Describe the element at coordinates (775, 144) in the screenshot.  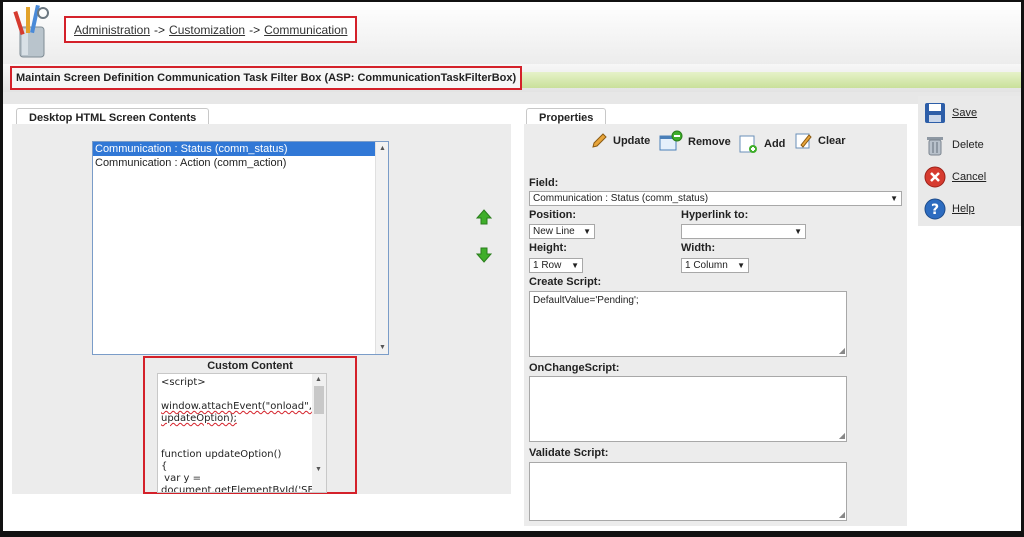
I see `add-label: Add` at that location.